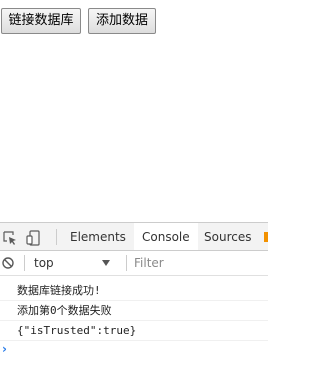  I want to click on more-tabs-icon, so click(266, 237).